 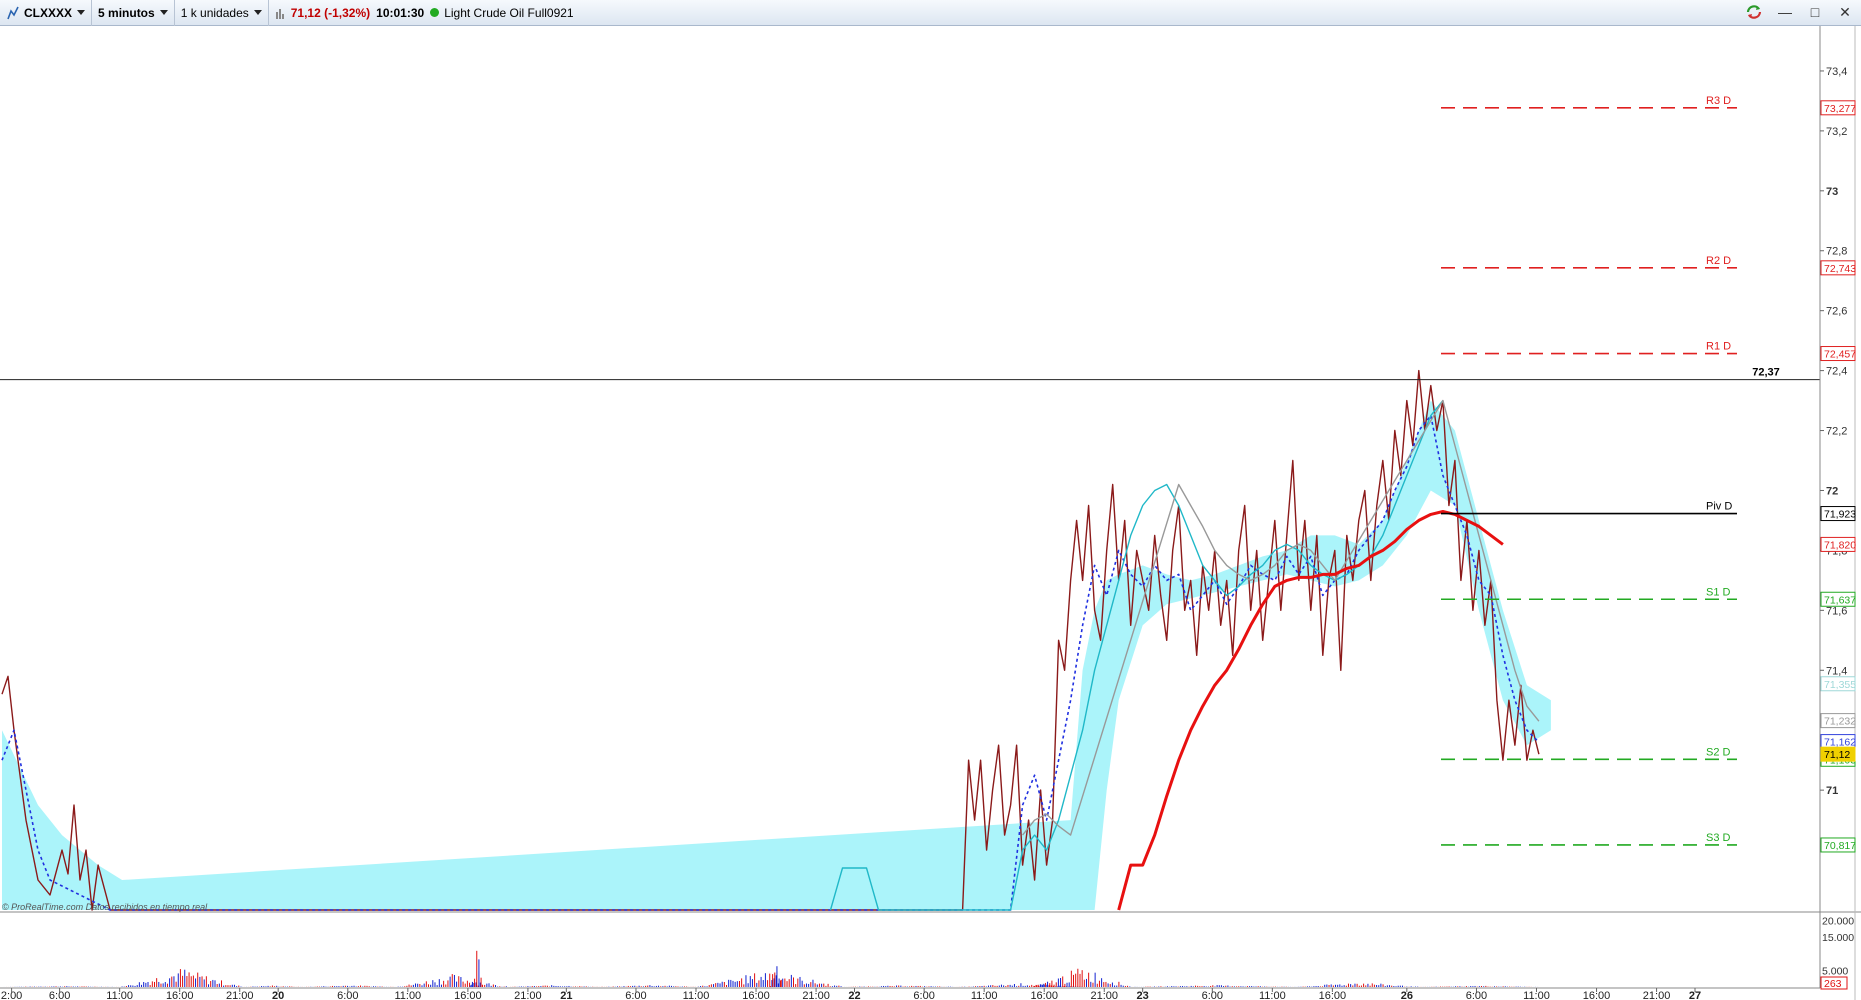 What do you see at coordinates (1836, 312) in the screenshot?
I see `price-tick-label: 72,6` at bounding box center [1836, 312].